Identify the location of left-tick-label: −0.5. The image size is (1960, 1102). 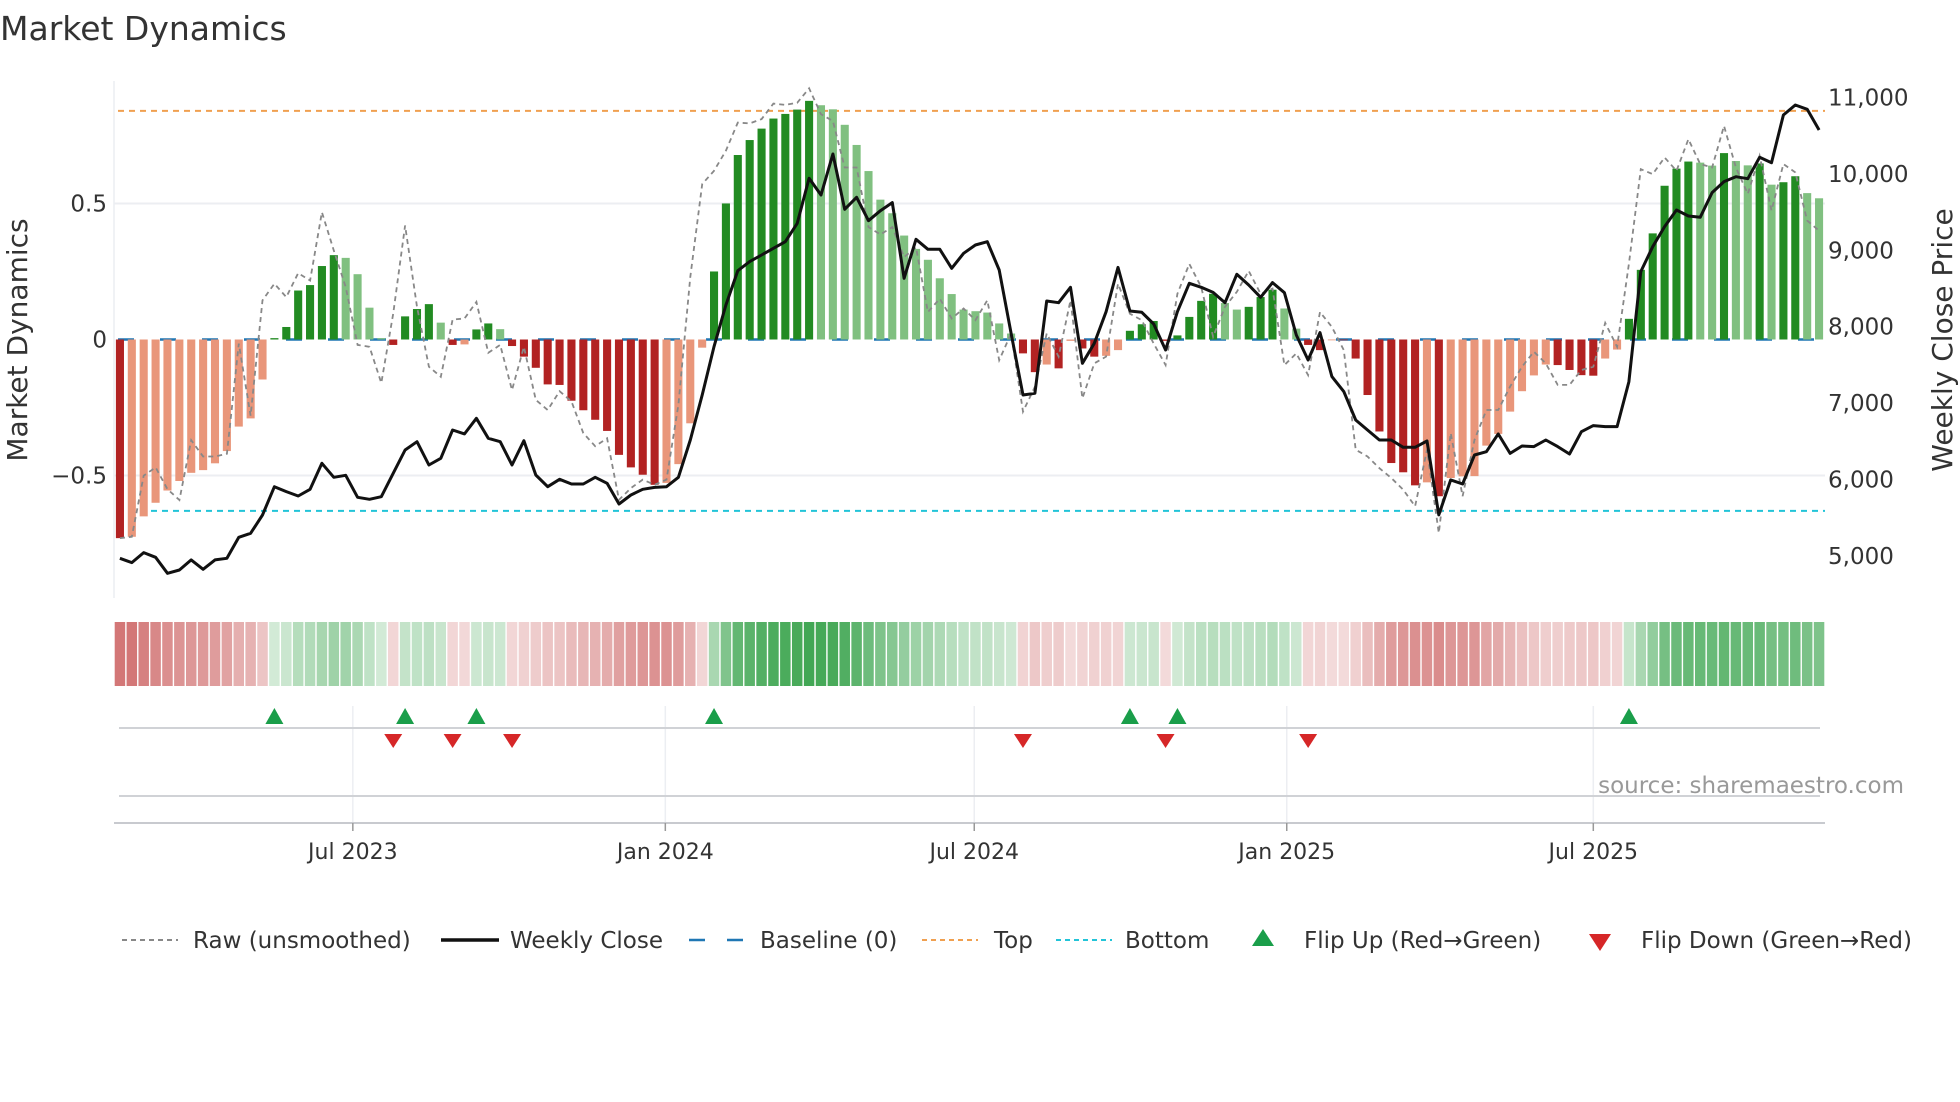
(79, 477).